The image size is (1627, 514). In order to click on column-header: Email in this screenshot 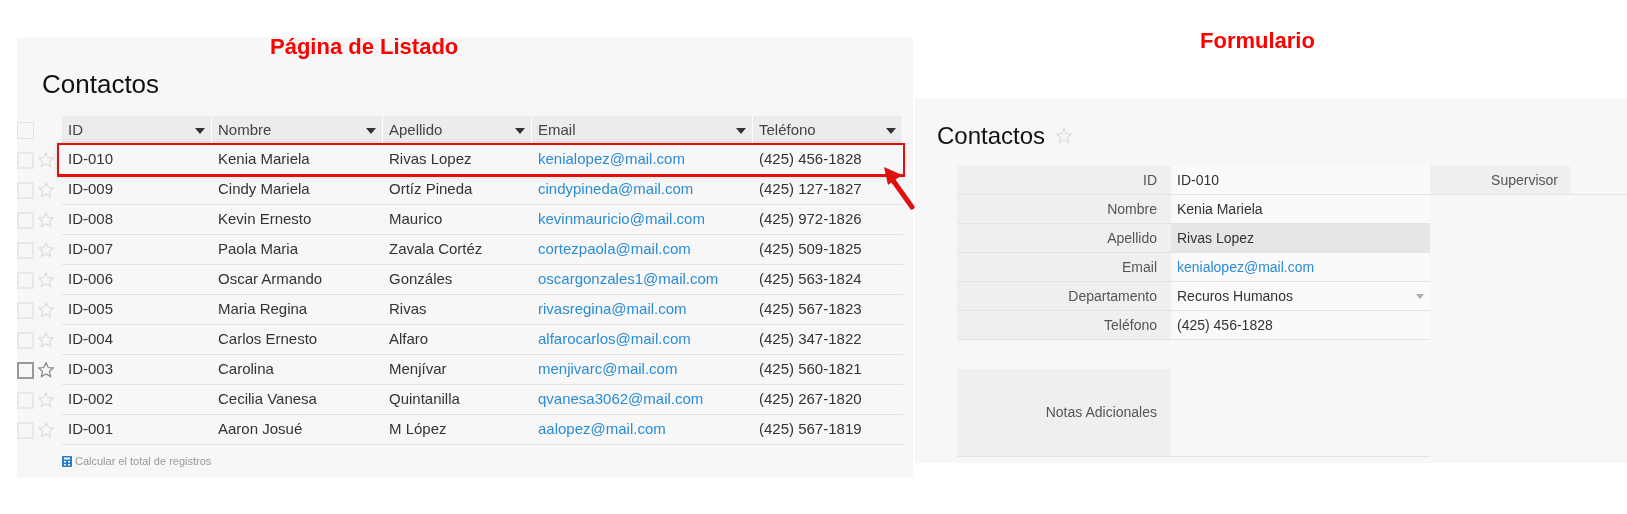, I will do `click(642, 130)`.